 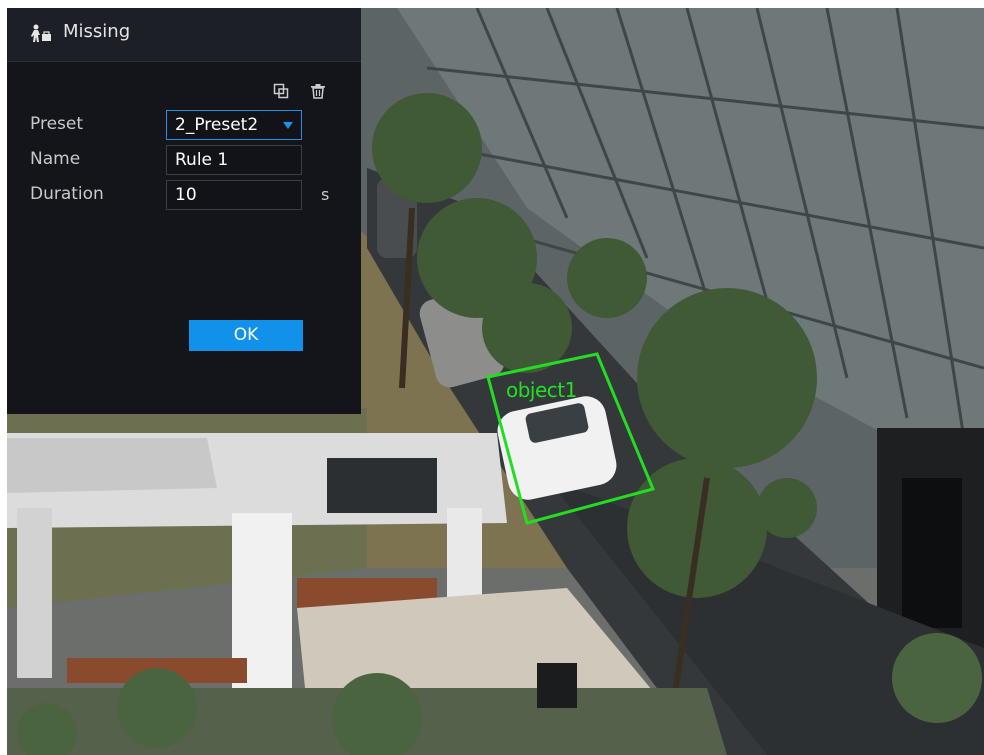 What do you see at coordinates (234, 195) in the screenshot?
I see `duration-input: 10` at bounding box center [234, 195].